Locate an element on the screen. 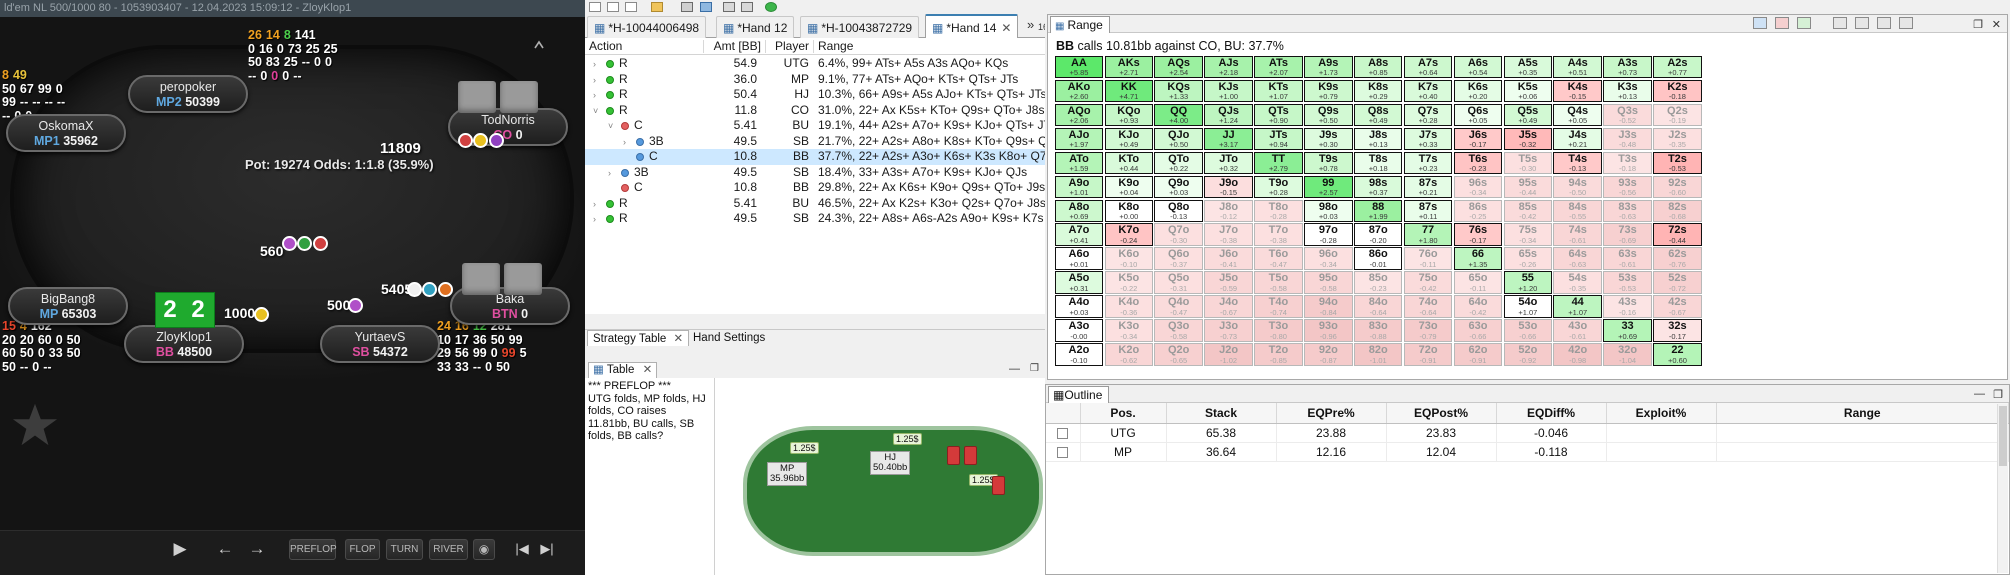 The height and width of the screenshot is (575, 2010). range-cell-J8s: J8s +0.13 is located at coordinates (1378, 139).